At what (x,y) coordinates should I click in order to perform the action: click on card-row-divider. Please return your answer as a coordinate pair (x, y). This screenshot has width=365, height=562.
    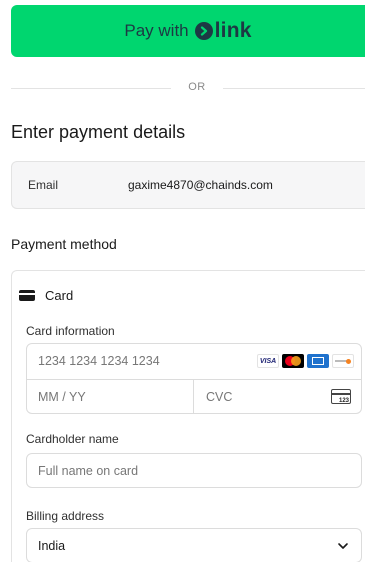
    Looking at the image, I should click on (194, 379).